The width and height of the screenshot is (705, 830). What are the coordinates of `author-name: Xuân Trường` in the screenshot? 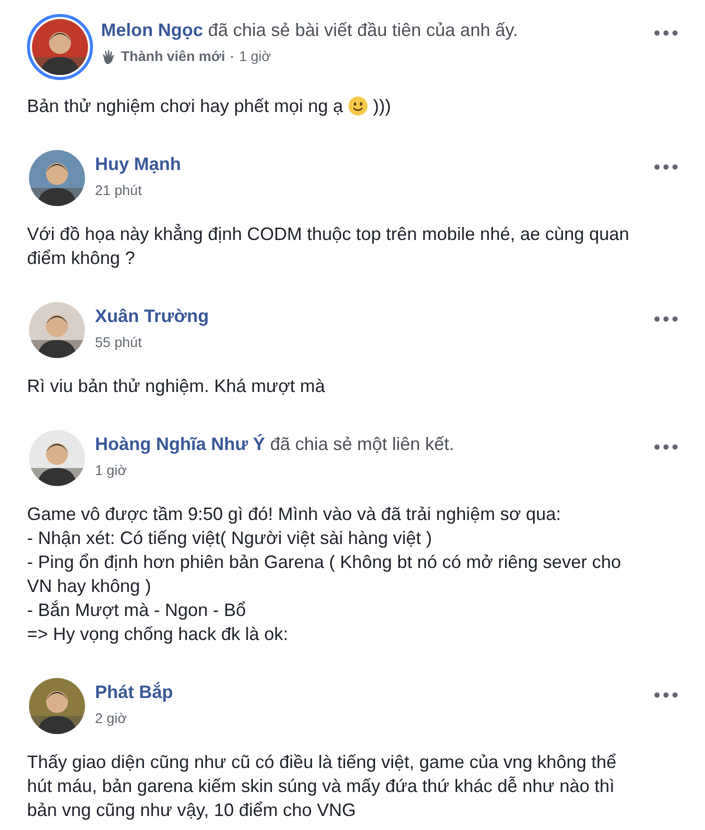 It's located at (152, 316).